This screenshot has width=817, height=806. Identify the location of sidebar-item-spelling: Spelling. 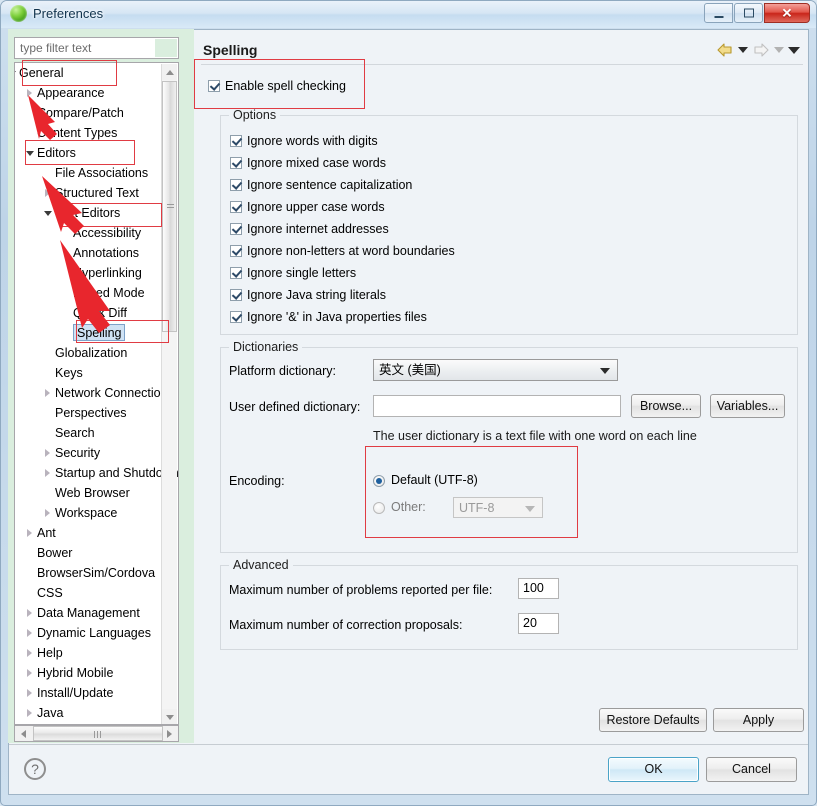
(96, 333).